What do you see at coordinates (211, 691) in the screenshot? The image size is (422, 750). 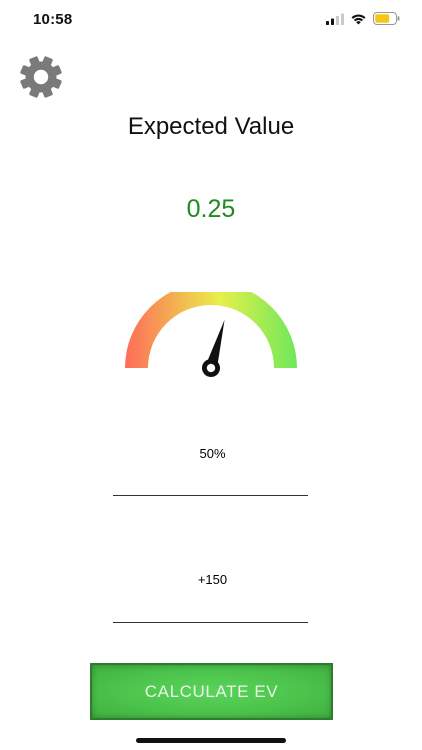 I see `calculate-ev-button: CALCULATE EV` at bounding box center [211, 691].